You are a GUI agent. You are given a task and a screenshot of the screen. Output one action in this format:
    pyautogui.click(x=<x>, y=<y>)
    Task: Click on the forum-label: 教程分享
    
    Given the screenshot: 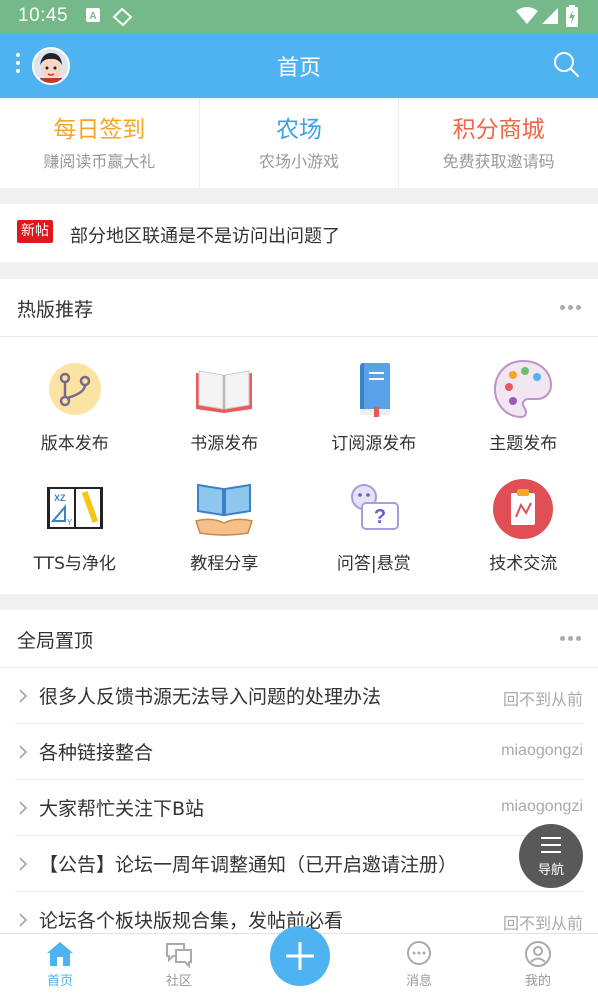 What is the action you would take?
    pyautogui.click(x=224, y=564)
    